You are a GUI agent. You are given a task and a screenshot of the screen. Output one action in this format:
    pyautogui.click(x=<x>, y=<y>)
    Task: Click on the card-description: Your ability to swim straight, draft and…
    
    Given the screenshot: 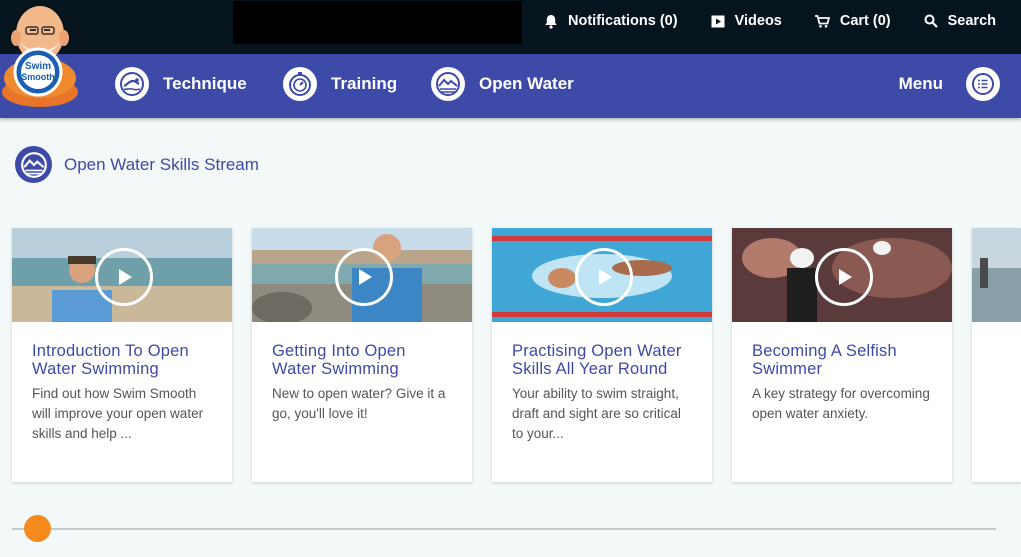 What is the action you would take?
    pyautogui.click(x=596, y=413)
    